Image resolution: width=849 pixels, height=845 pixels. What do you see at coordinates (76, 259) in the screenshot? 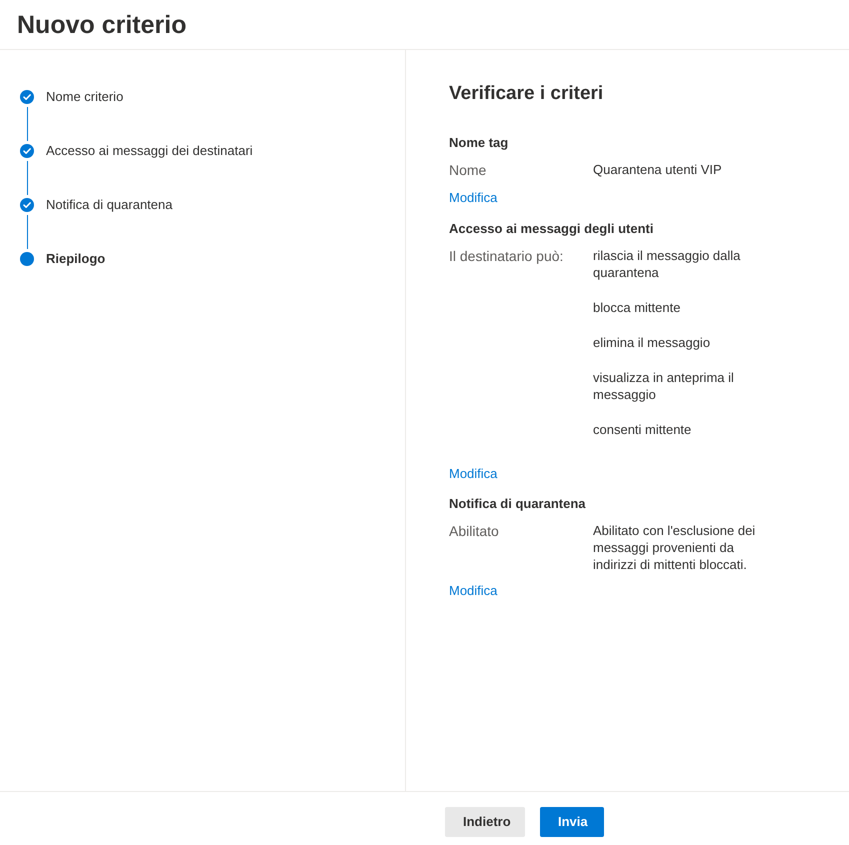
I see `step-label: Riepilogo` at bounding box center [76, 259].